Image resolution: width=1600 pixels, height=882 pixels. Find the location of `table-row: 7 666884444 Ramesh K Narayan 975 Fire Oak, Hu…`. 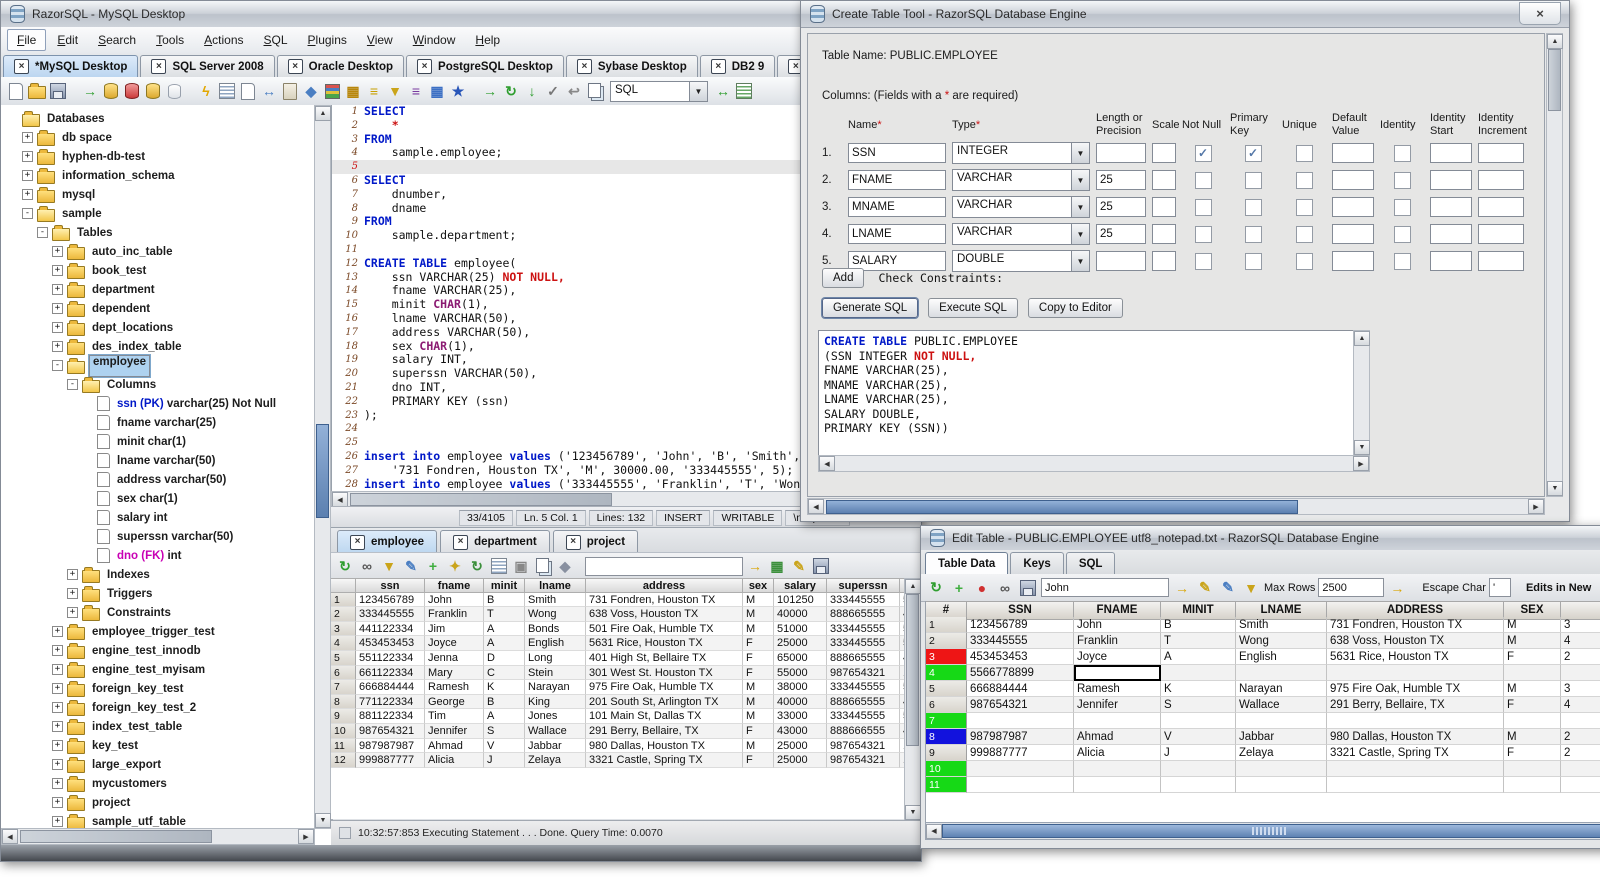

table-row: 7 666884444 Ramesh K Narayan 975 Fire Oak, Hu… is located at coordinates (618, 687).